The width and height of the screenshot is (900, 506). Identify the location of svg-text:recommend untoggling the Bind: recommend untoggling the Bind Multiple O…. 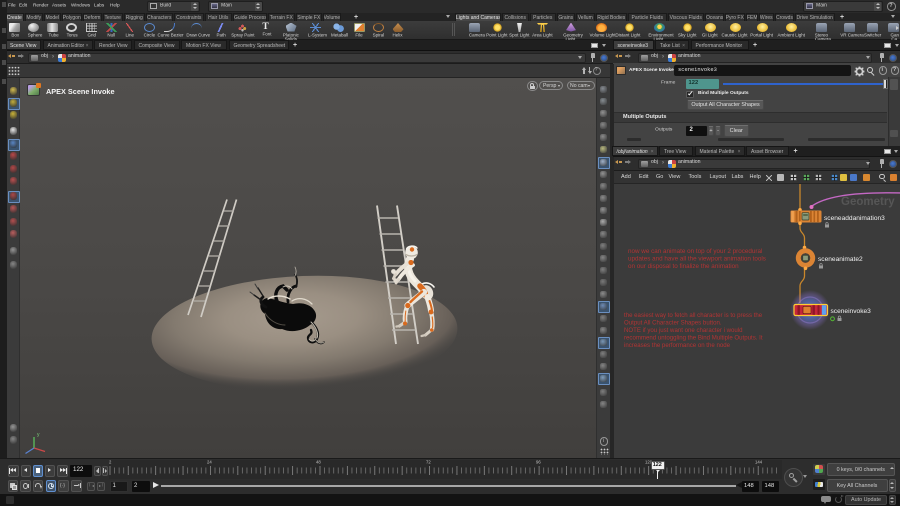
(693, 338).